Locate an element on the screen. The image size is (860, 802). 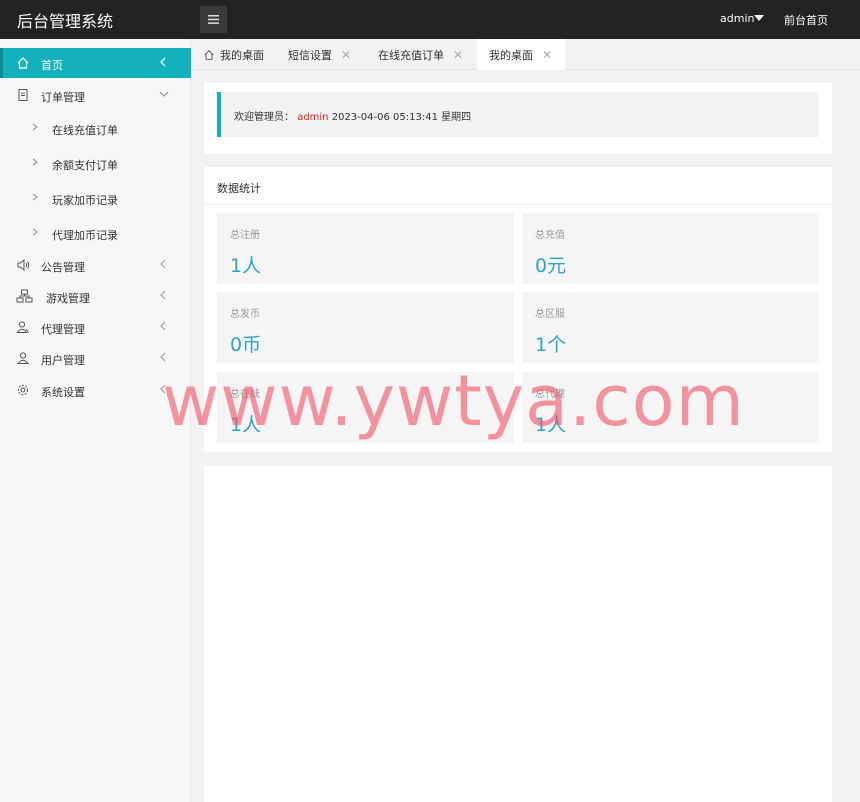
sidebar-item-label: 订单管理 is located at coordinates (63, 97).